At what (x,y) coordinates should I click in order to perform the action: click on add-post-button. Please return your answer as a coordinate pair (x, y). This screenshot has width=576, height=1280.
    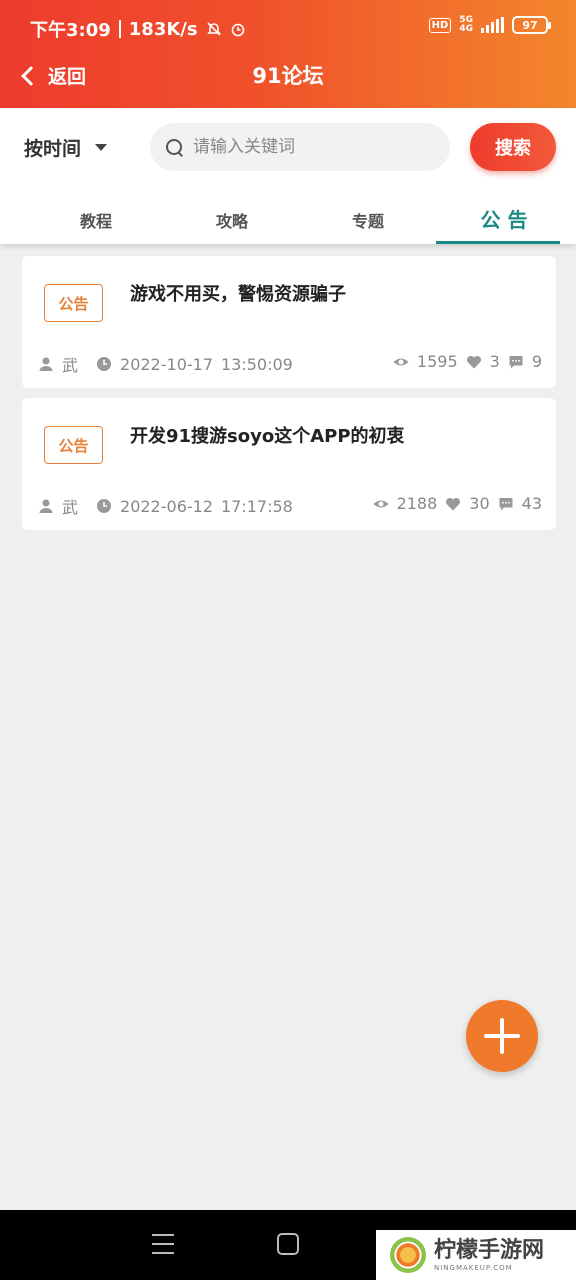
    Looking at the image, I should click on (502, 1036).